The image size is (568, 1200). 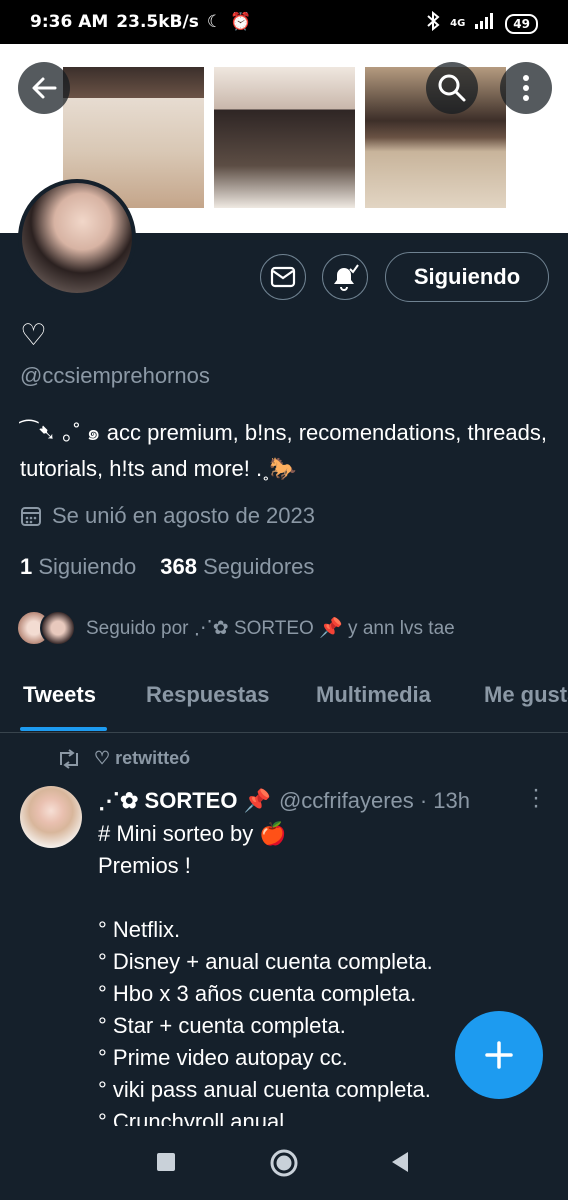 What do you see at coordinates (33, 335) in the screenshot?
I see `profile-name: ♡` at bounding box center [33, 335].